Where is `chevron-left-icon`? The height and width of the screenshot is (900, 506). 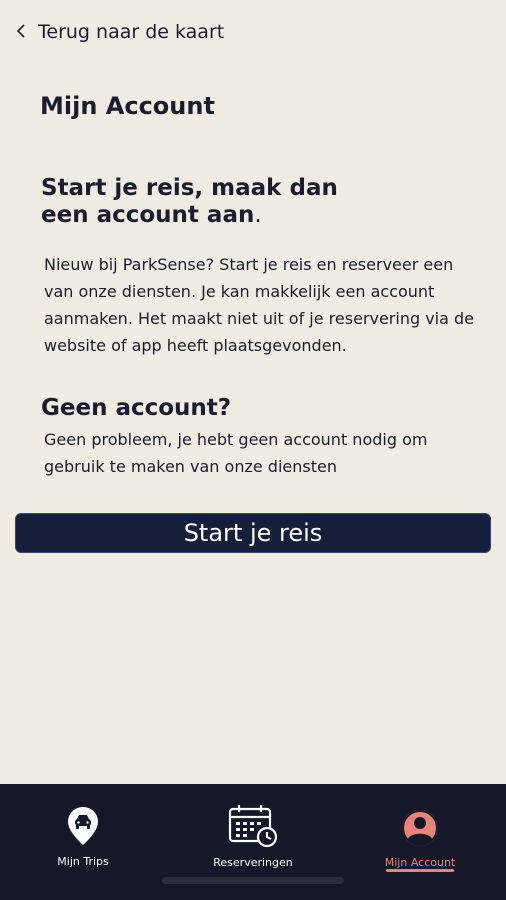 chevron-left-icon is located at coordinates (22, 32).